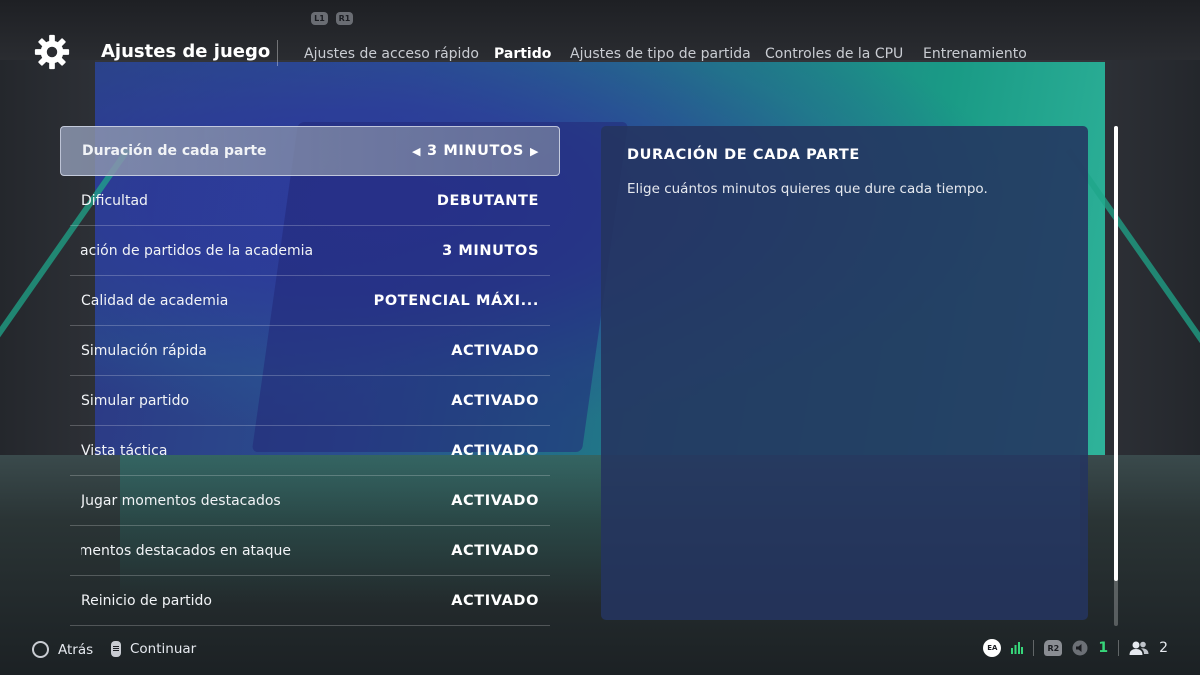 The image size is (1200, 675). I want to click on back-hint: Atrás, so click(62, 649).